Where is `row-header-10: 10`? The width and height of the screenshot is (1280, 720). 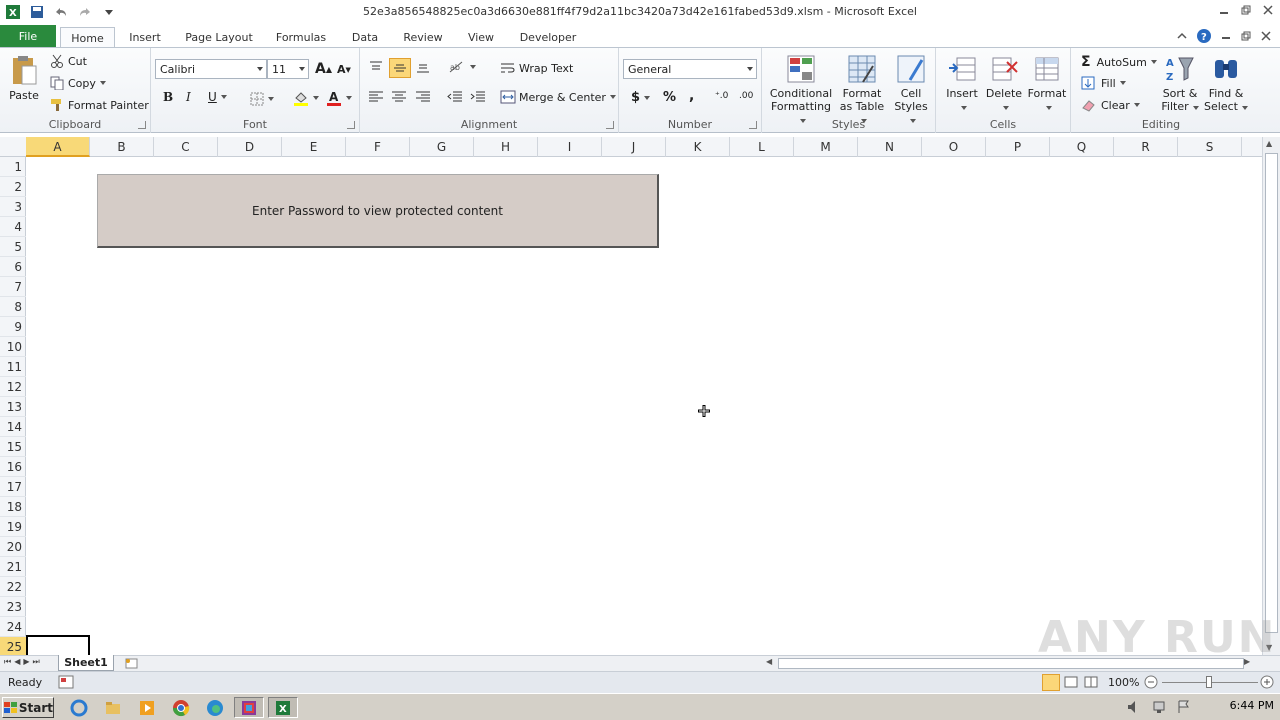 row-header-10: 10 is located at coordinates (13, 347).